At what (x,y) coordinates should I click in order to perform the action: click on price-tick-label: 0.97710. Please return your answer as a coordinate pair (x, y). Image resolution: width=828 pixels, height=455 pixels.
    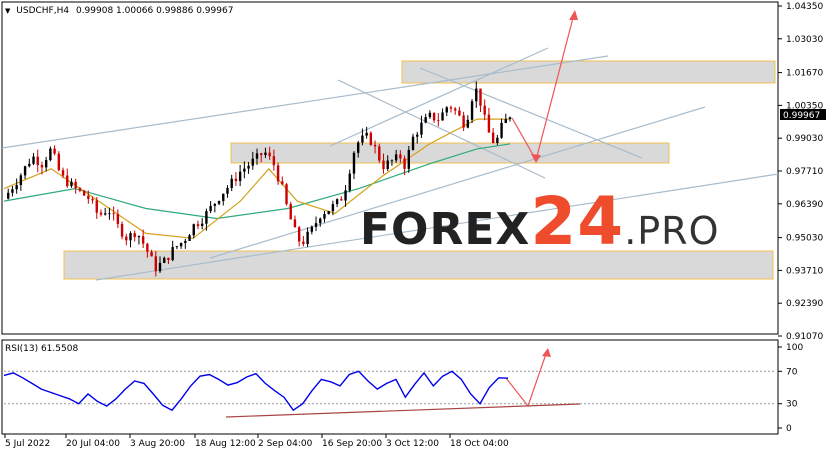
    Looking at the image, I should click on (804, 172).